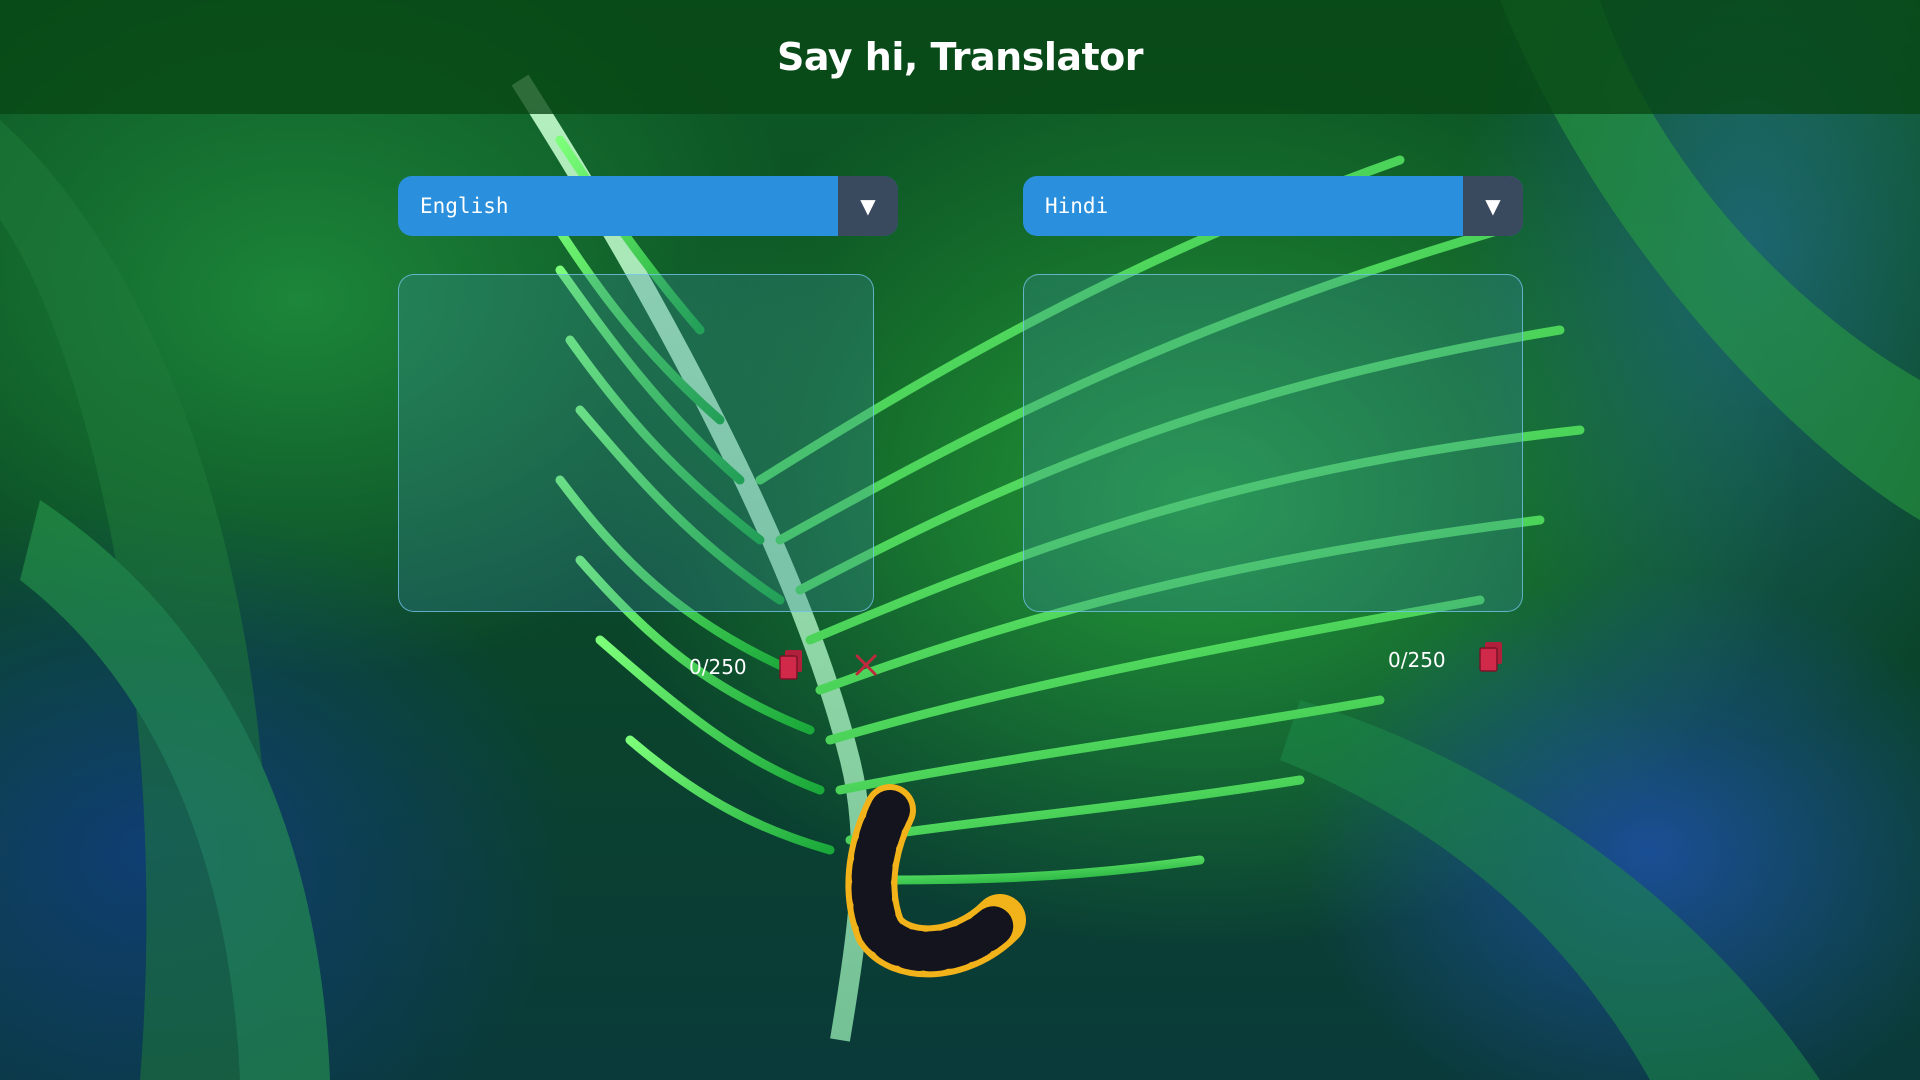 The height and width of the screenshot is (1080, 1920). I want to click on source-language-value: English, so click(464, 206).